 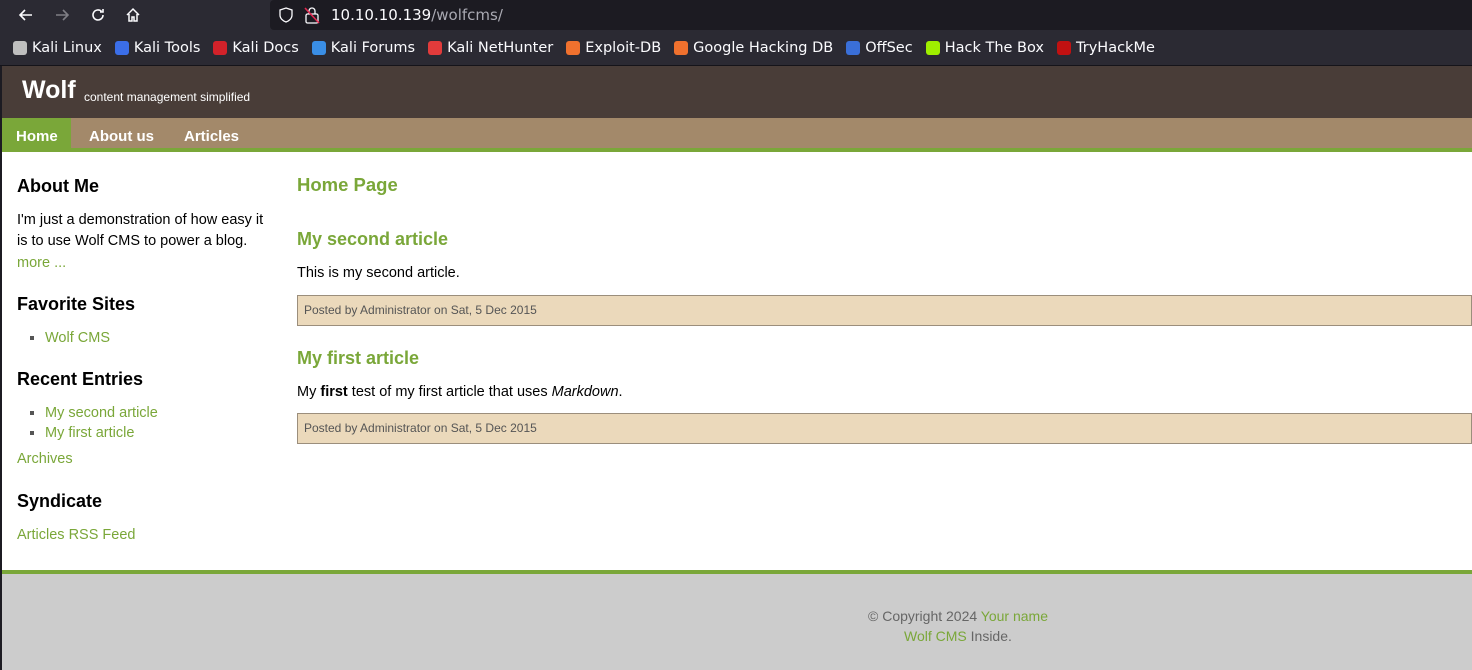 What do you see at coordinates (989, 636) in the screenshot?
I see `inside-text: Inside.` at bounding box center [989, 636].